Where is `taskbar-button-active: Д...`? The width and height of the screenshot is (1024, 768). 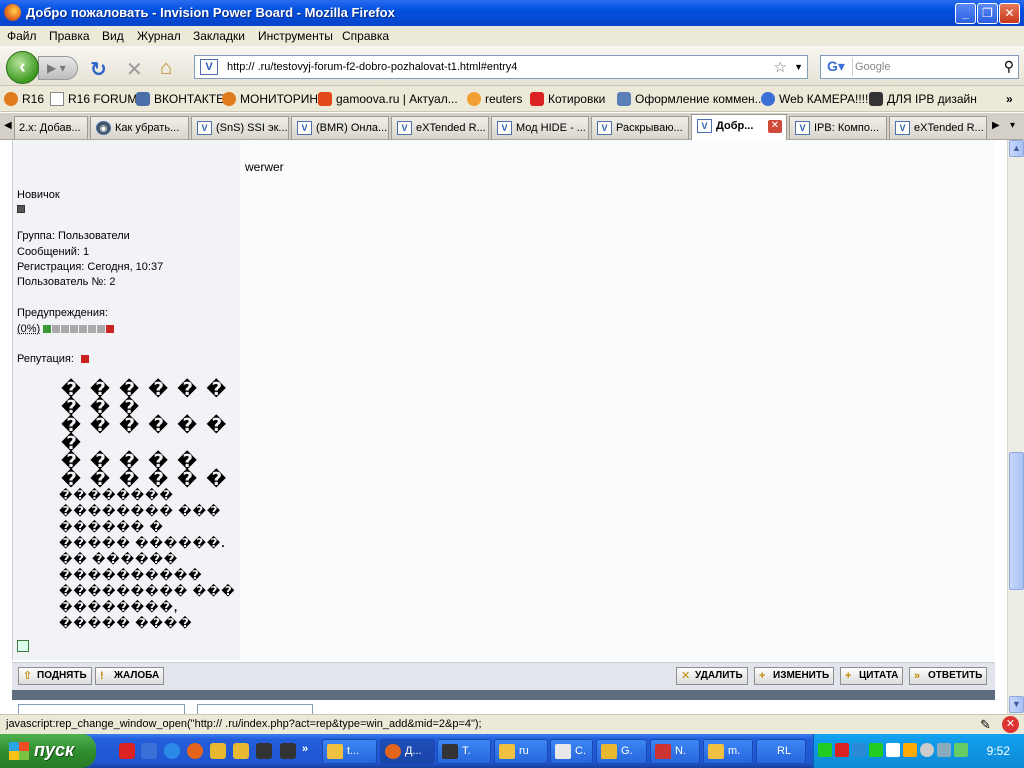
taskbar-button-active: Д... is located at coordinates (407, 751).